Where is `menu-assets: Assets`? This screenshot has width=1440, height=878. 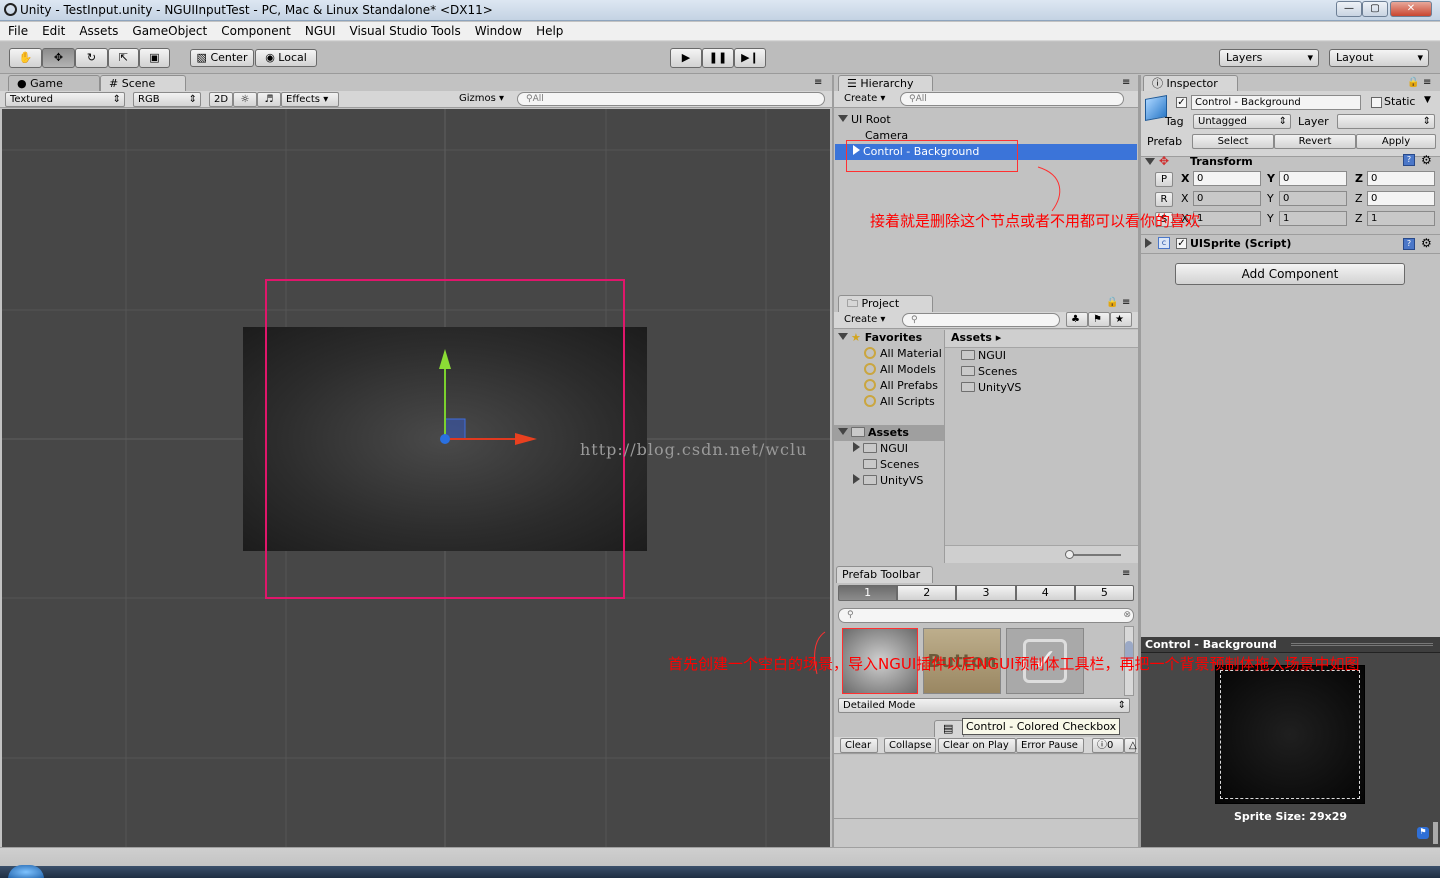
menu-assets: Assets is located at coordinates (97, 30).